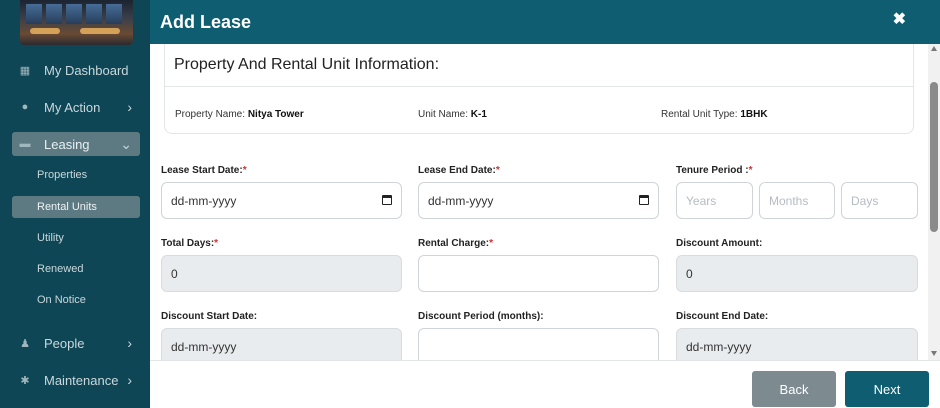 Image resolution: width=940 pixels, height=408 pixels. I want to click on scrollbar-thumb, so click(934, 157).